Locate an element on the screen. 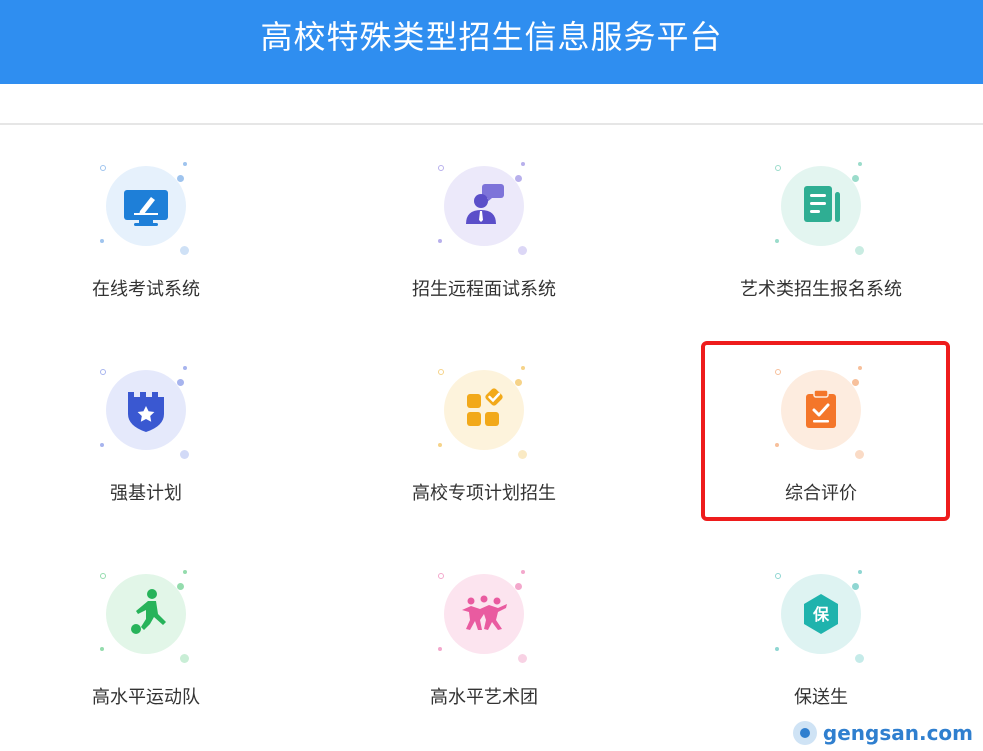 The height and width of the screenshot is (751, 983). hexagon-bao-icon: 保 is located at coordinates (821, 614).